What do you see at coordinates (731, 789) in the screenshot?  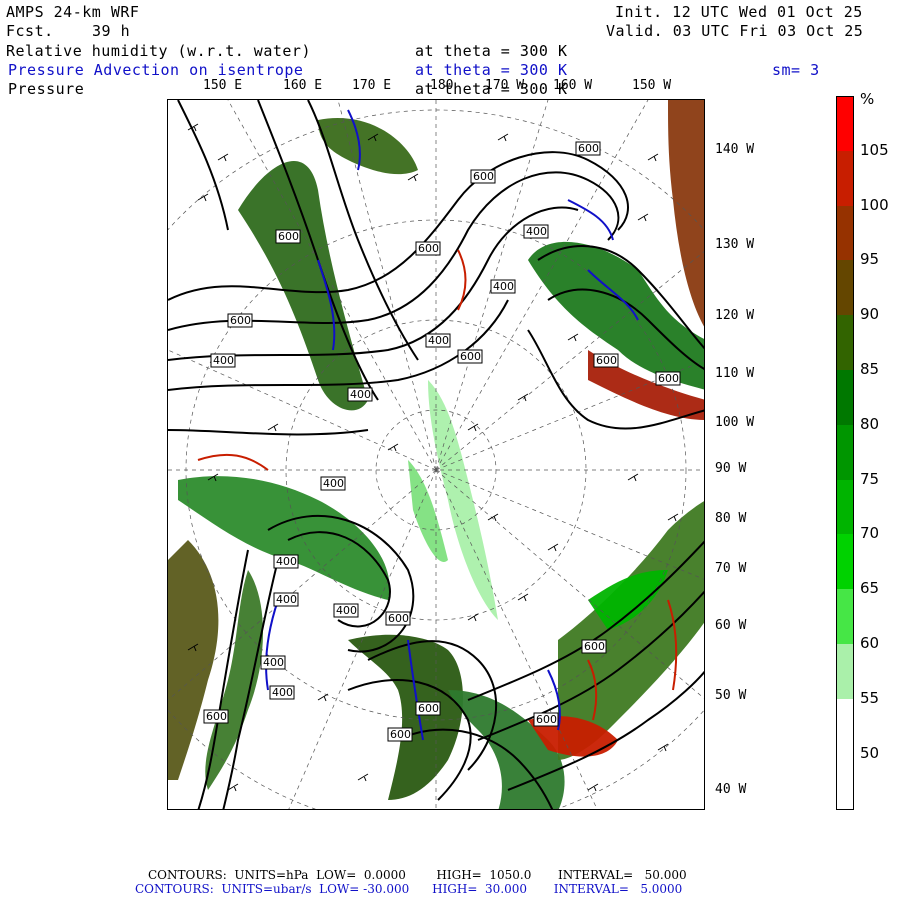 I see `lon-label-40w: 40 W` at bounding box center [731, 789].